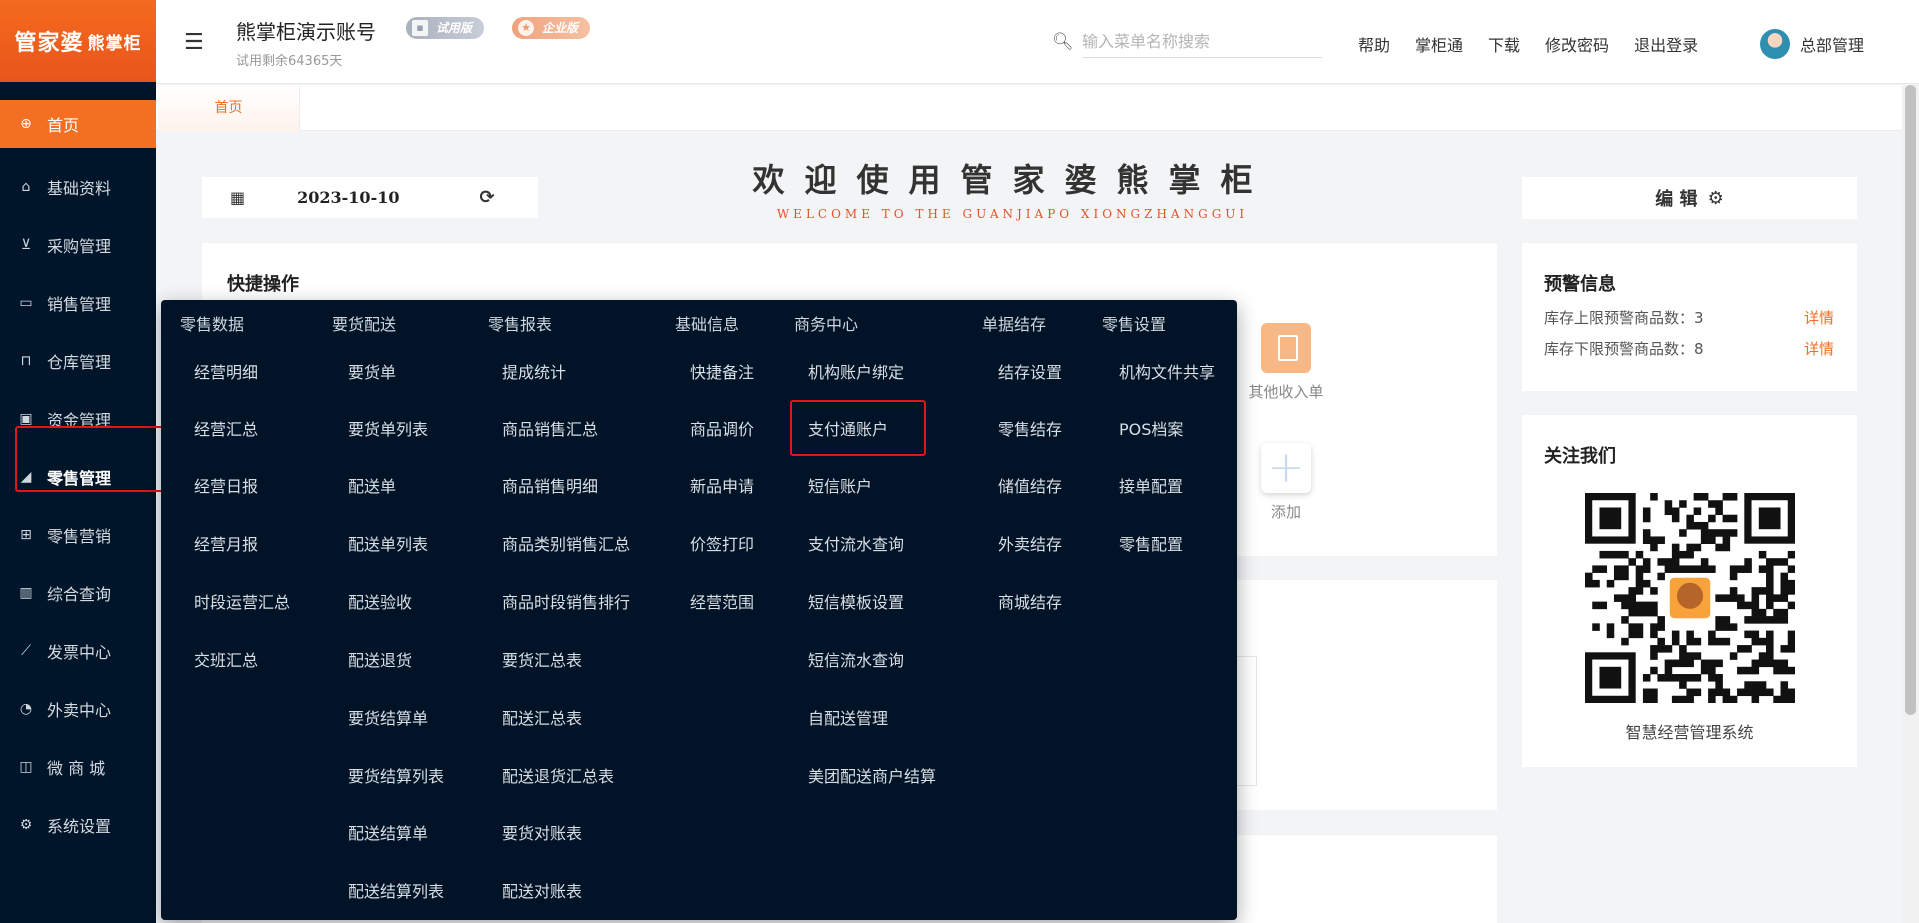  Describe the element at coordinates (1666, 44) in the screenshot. I see `logout-link: 退出登录` at that location.